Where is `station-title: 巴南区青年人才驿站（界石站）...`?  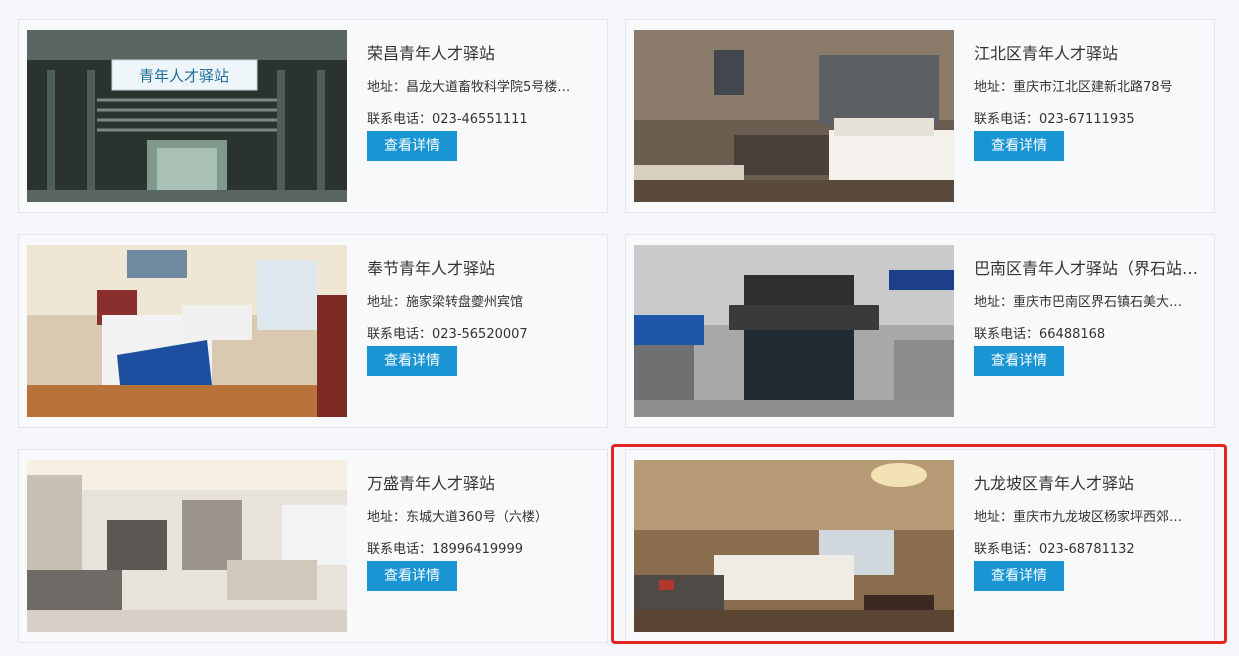 station-title: 巴南区青年人才驿站（界石站）... is located at coordinates (1090, 267).